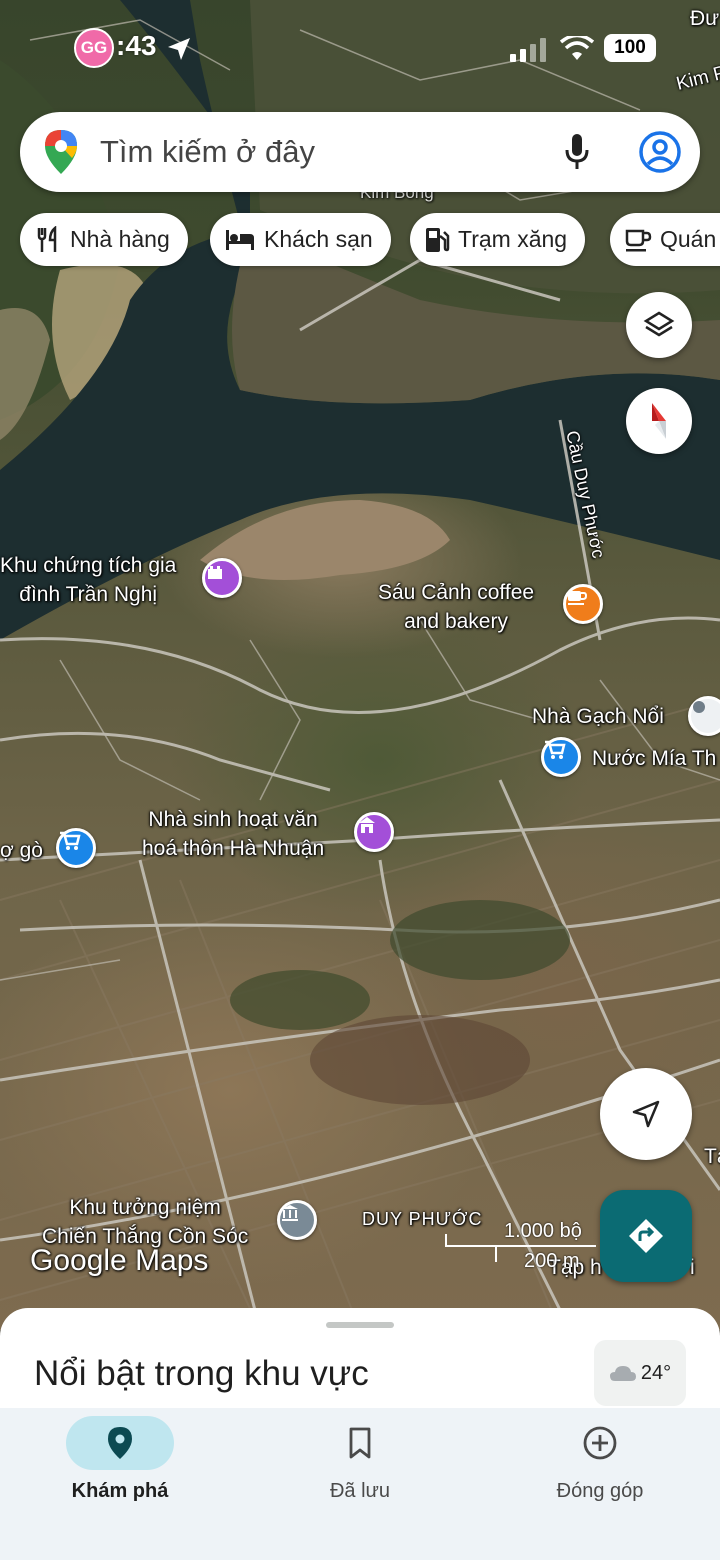  What do you see at coordinates (88, 580) in the screenshot?
I see `poi-label-tran-nghi: Khu chứng tích gia đình Trần Nghị` at bounding box center [88, 580].